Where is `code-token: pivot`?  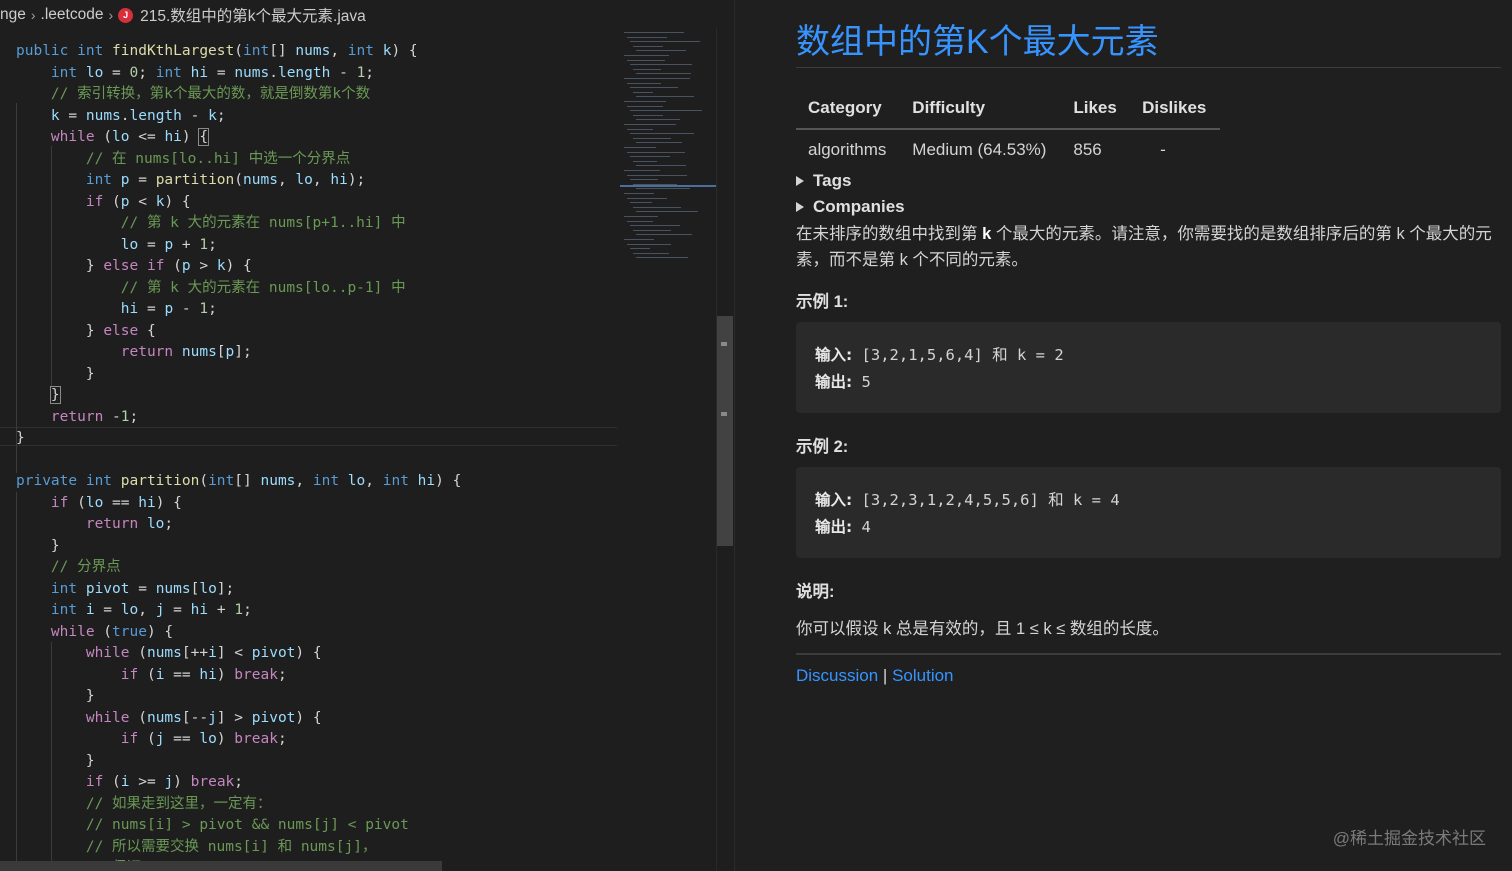 code-token: pivot is located at coordinates (273, 653).